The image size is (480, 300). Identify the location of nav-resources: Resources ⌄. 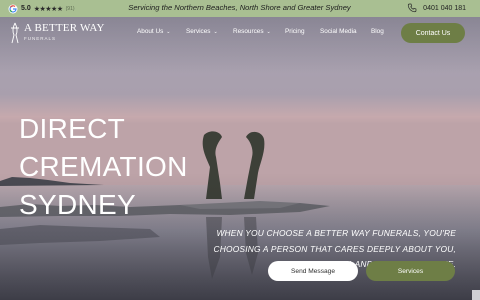
(252, 31).